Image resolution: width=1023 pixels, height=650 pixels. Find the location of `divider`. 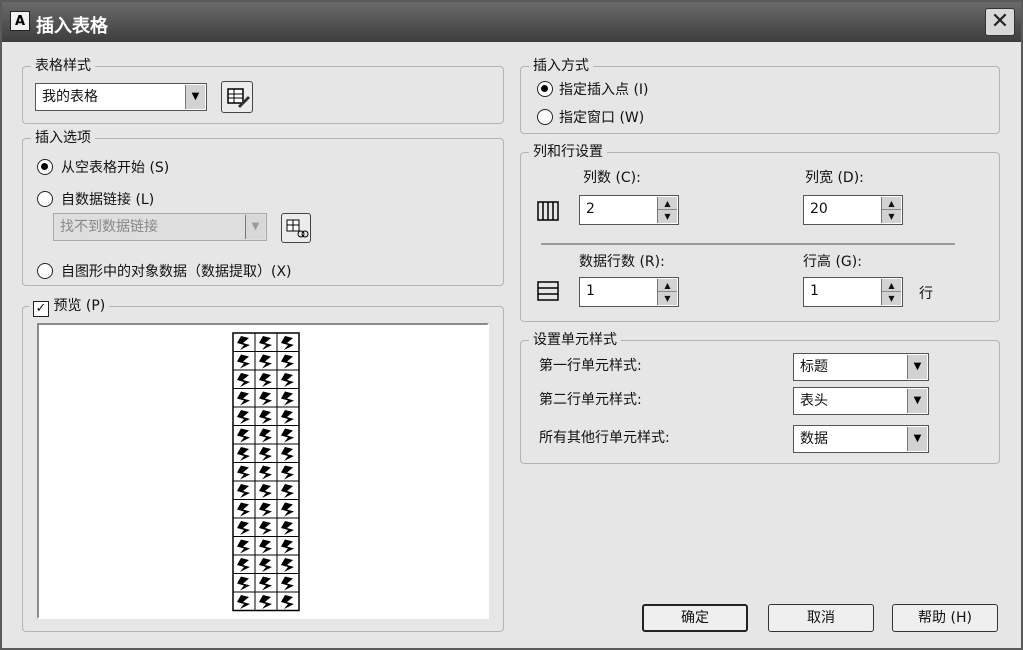

divider is located at coordinates (748, 244).